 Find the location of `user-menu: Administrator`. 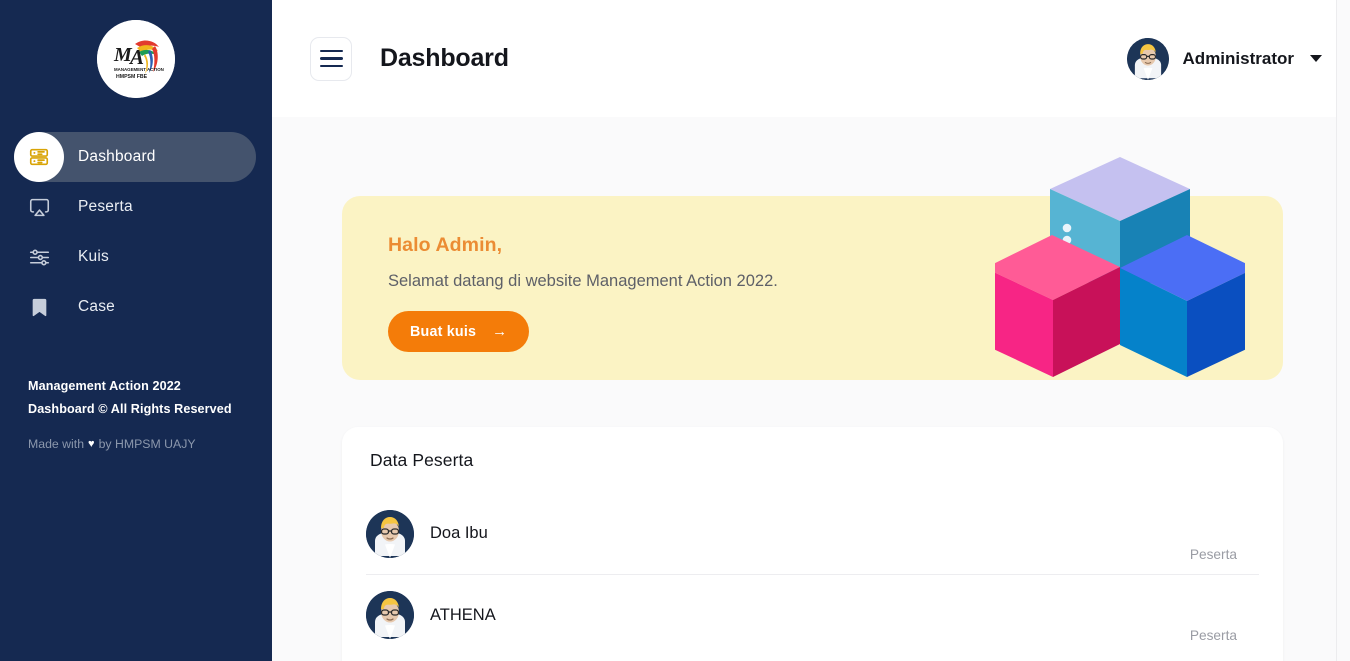

user-menu: Administrator is located at coordinates (1224, 58).